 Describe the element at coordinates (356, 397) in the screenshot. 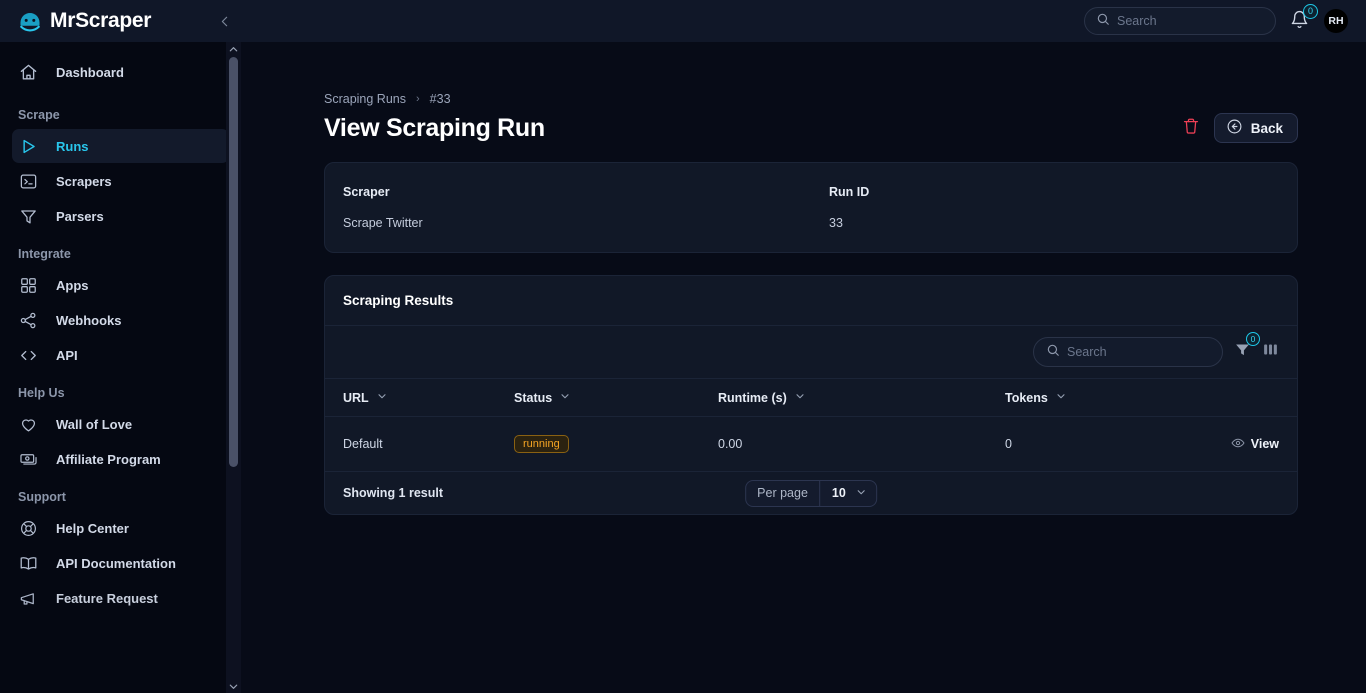

I see `column-header-label: URL` at that location.